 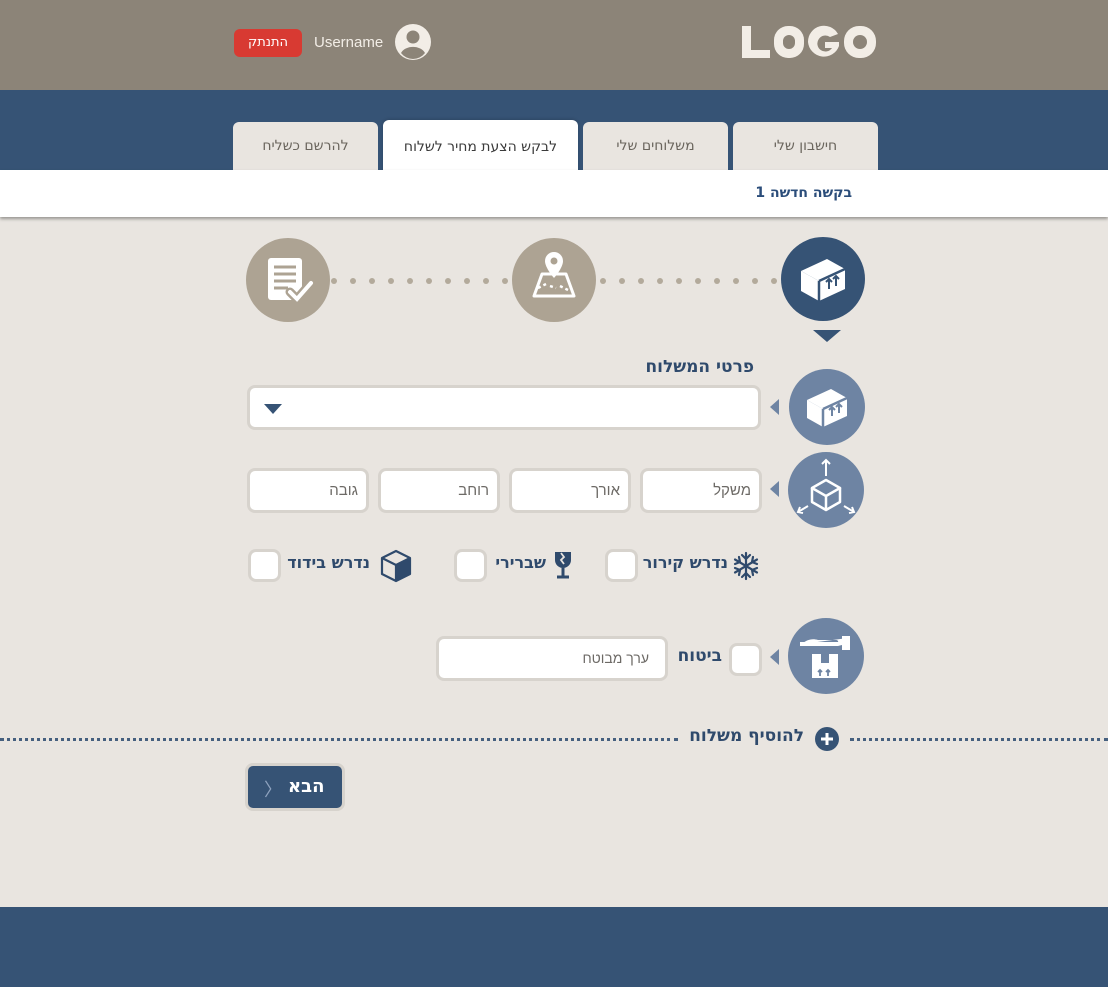 What do you see at coordinates (570, 490) in the screenshot?
I see `length-field: אורך` at bounding box center [570, 490].